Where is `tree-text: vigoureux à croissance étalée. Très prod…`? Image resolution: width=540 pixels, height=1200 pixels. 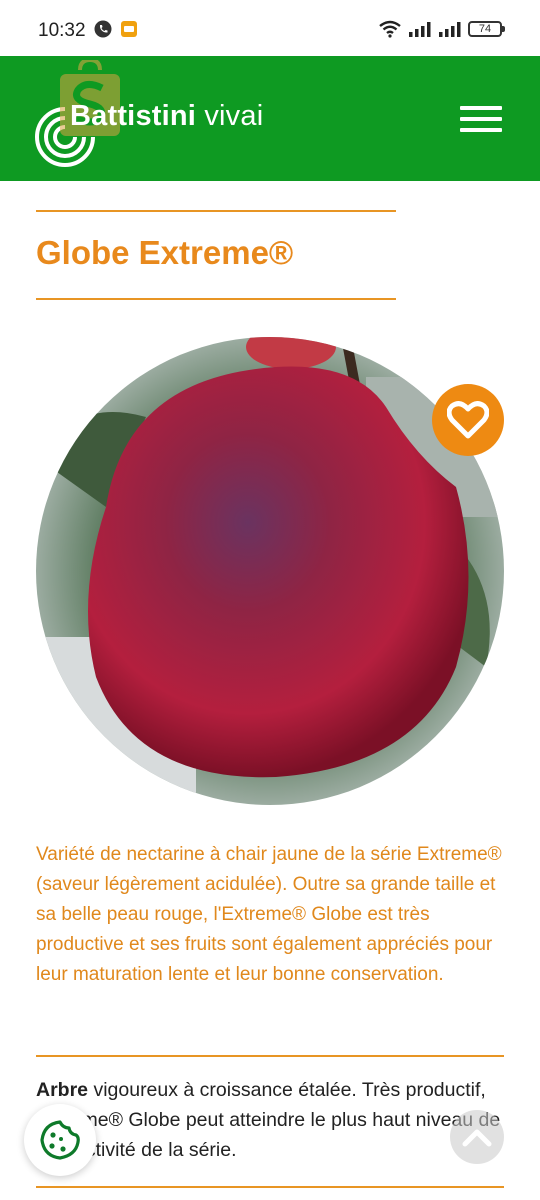
tree-text: vigoureux à croissance étalée. Très prod… is located at coordinates (268, 1120).